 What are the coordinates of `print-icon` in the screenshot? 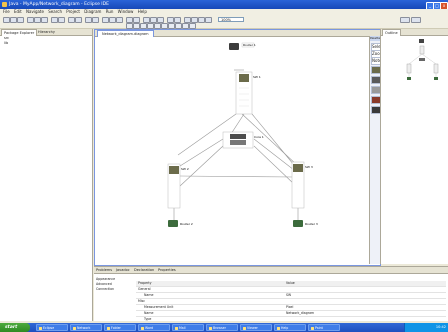 It's located at (20, 20).